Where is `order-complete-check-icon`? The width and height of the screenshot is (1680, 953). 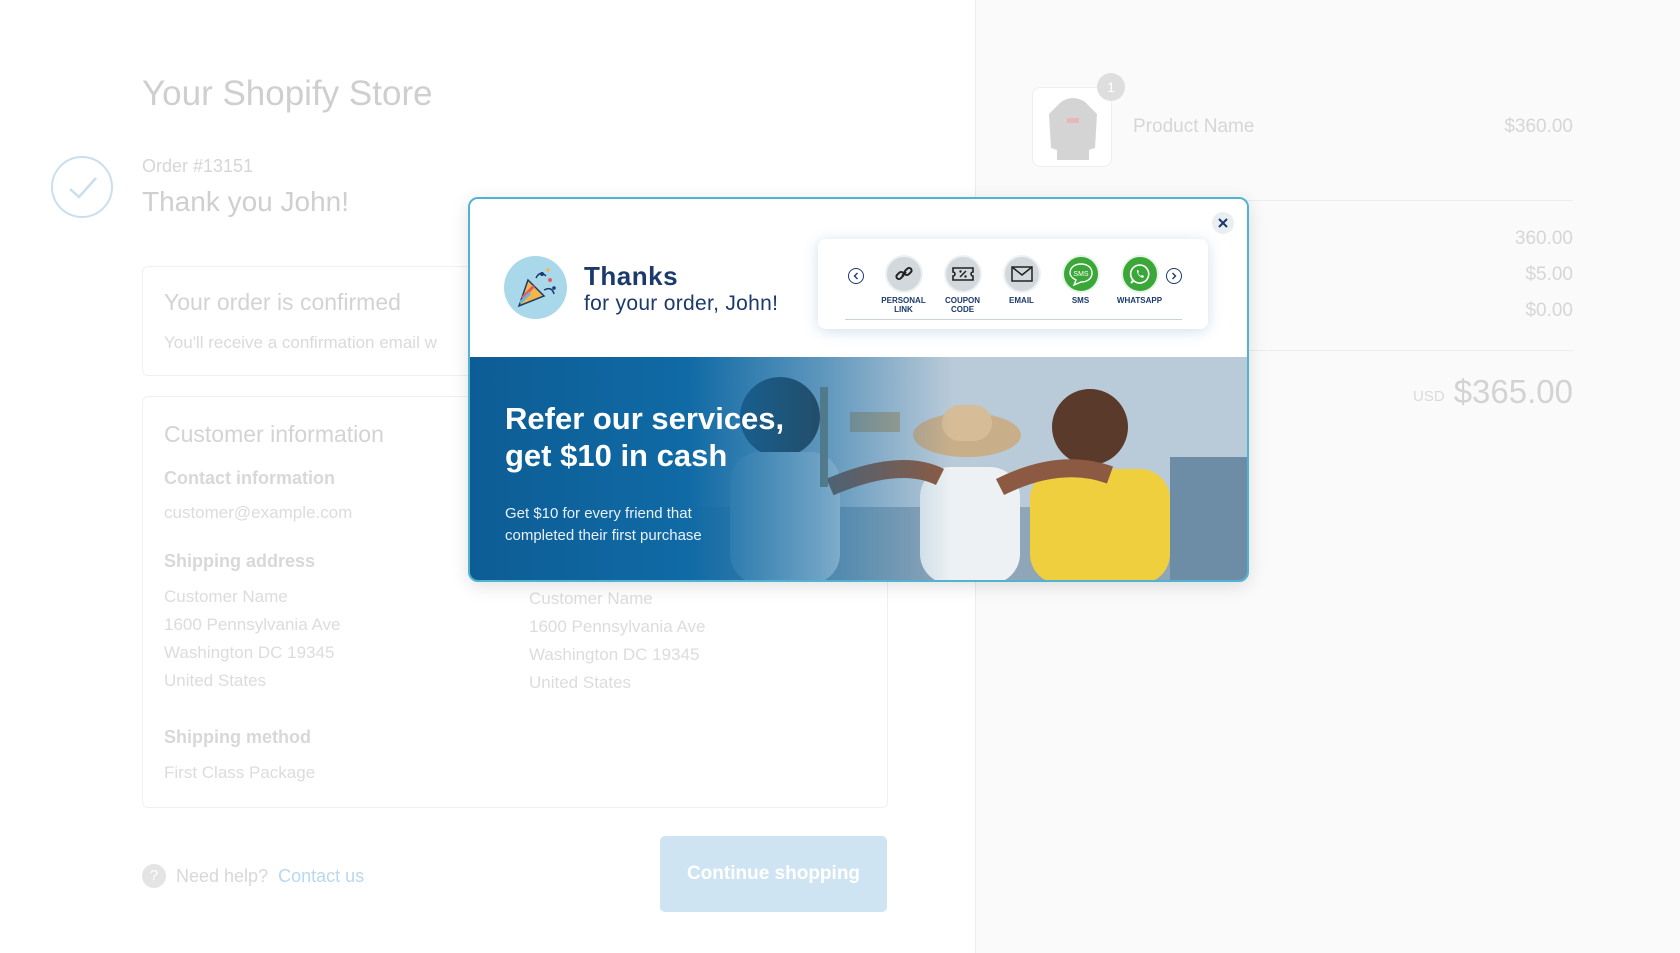
order-complete-check-icon is located at coordinates (82, 187).